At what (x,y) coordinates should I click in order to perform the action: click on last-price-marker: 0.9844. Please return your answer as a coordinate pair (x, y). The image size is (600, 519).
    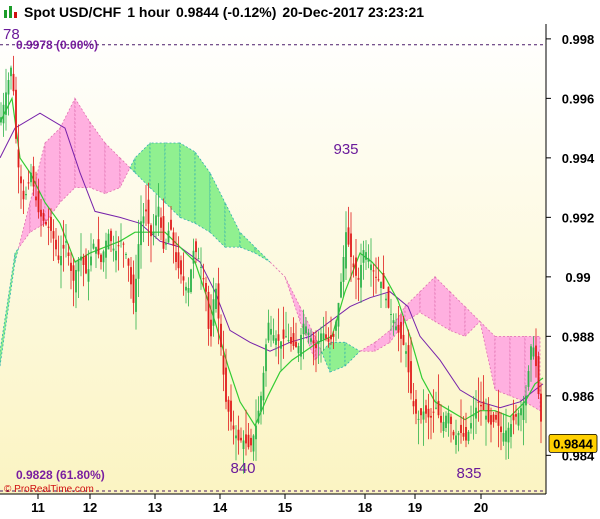
    Looking at the image, I should click on (573, 443).